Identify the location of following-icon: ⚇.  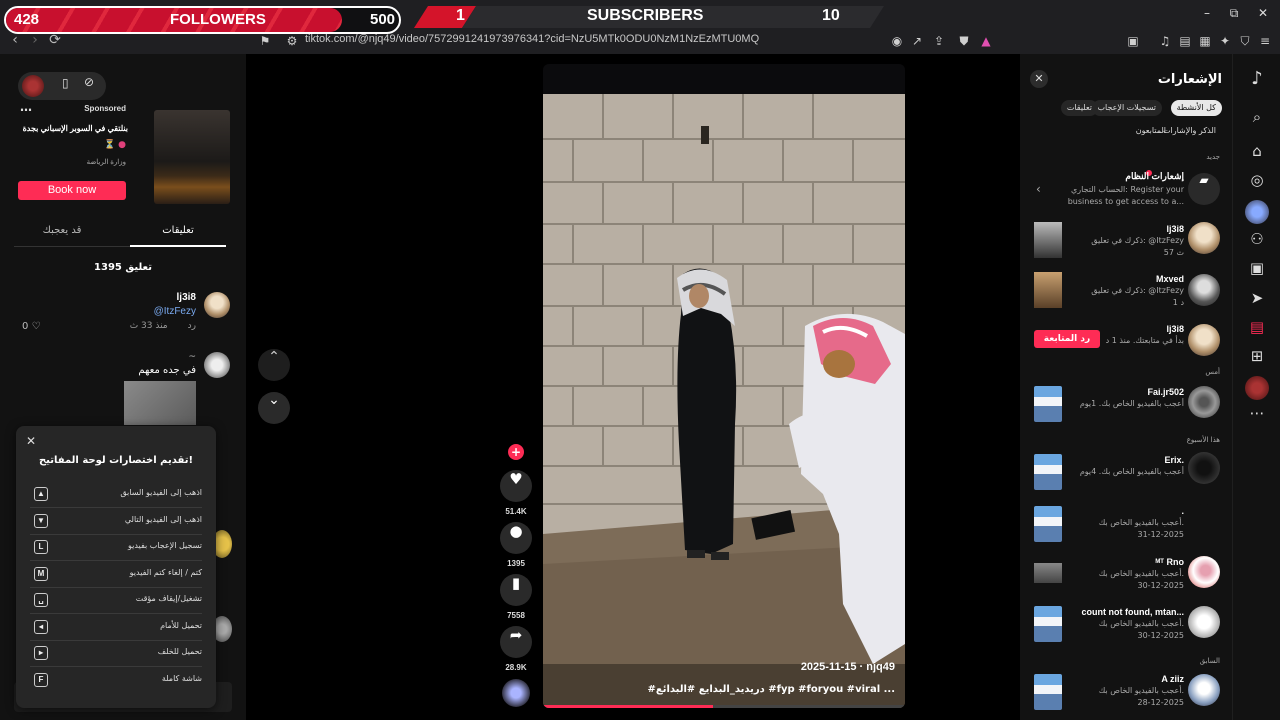
(1257, 242).